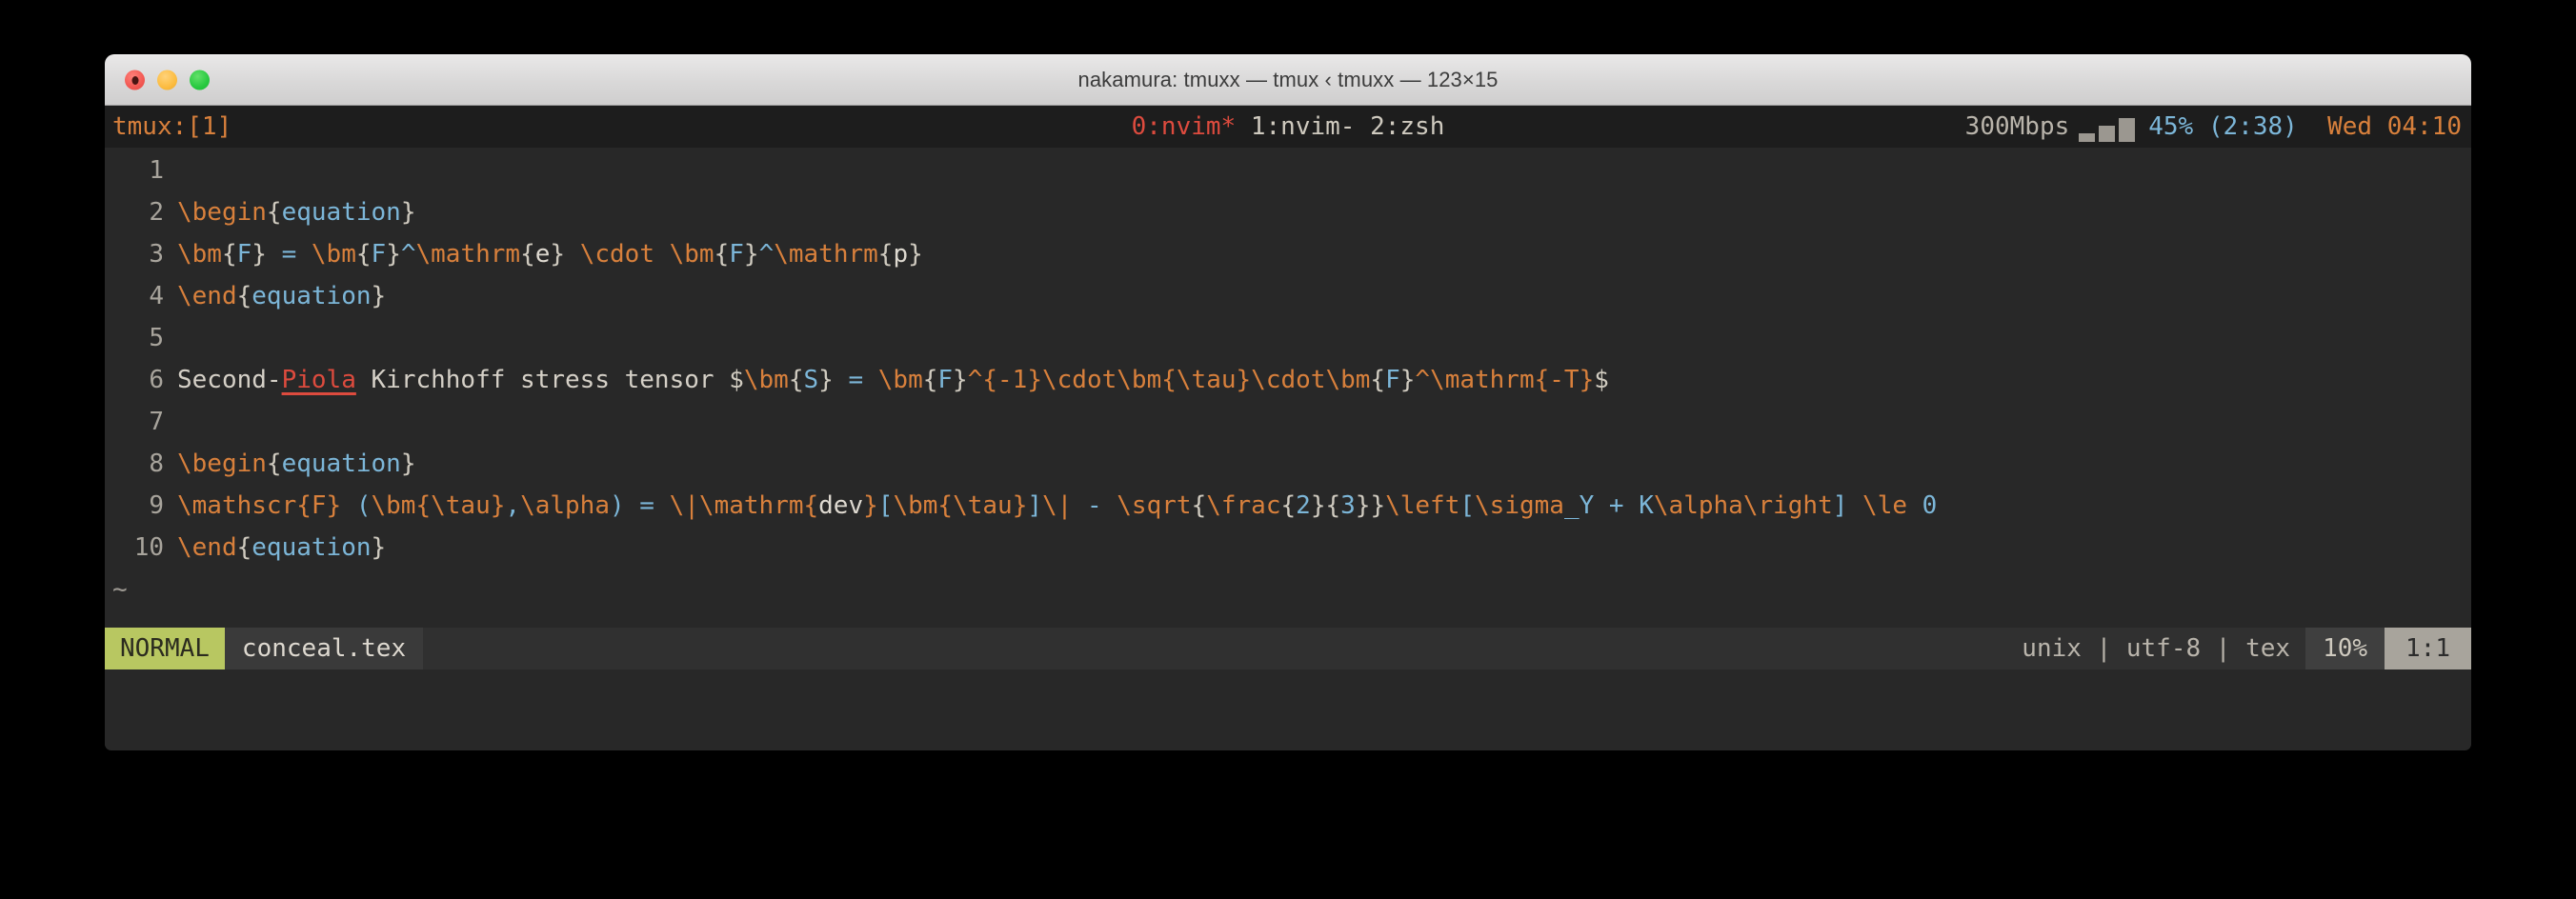  What do you see at coordinates (1288, 422) in the screenshot?
I see `code-line-7: 7` at bounding box center [1288, 422].